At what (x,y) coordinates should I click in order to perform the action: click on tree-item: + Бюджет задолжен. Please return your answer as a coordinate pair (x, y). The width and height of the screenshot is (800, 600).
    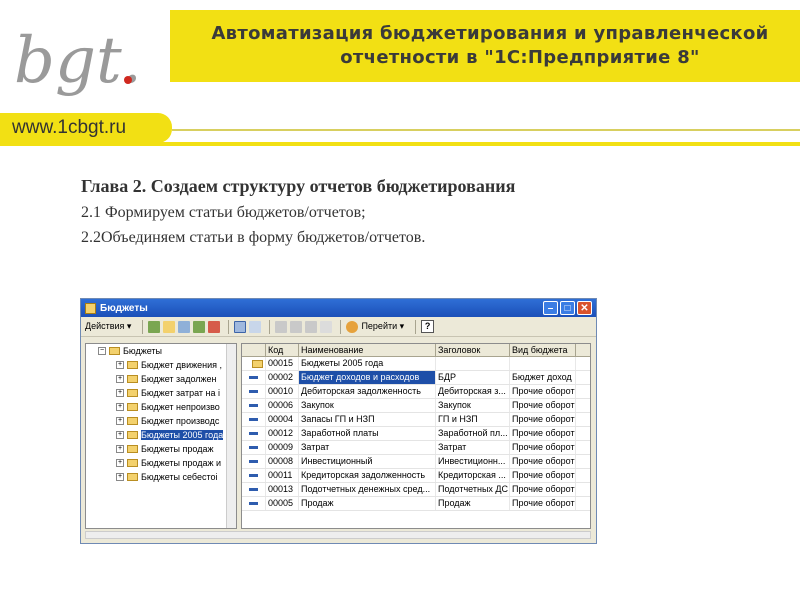
    Looking at the image, I should click on (161, 379).